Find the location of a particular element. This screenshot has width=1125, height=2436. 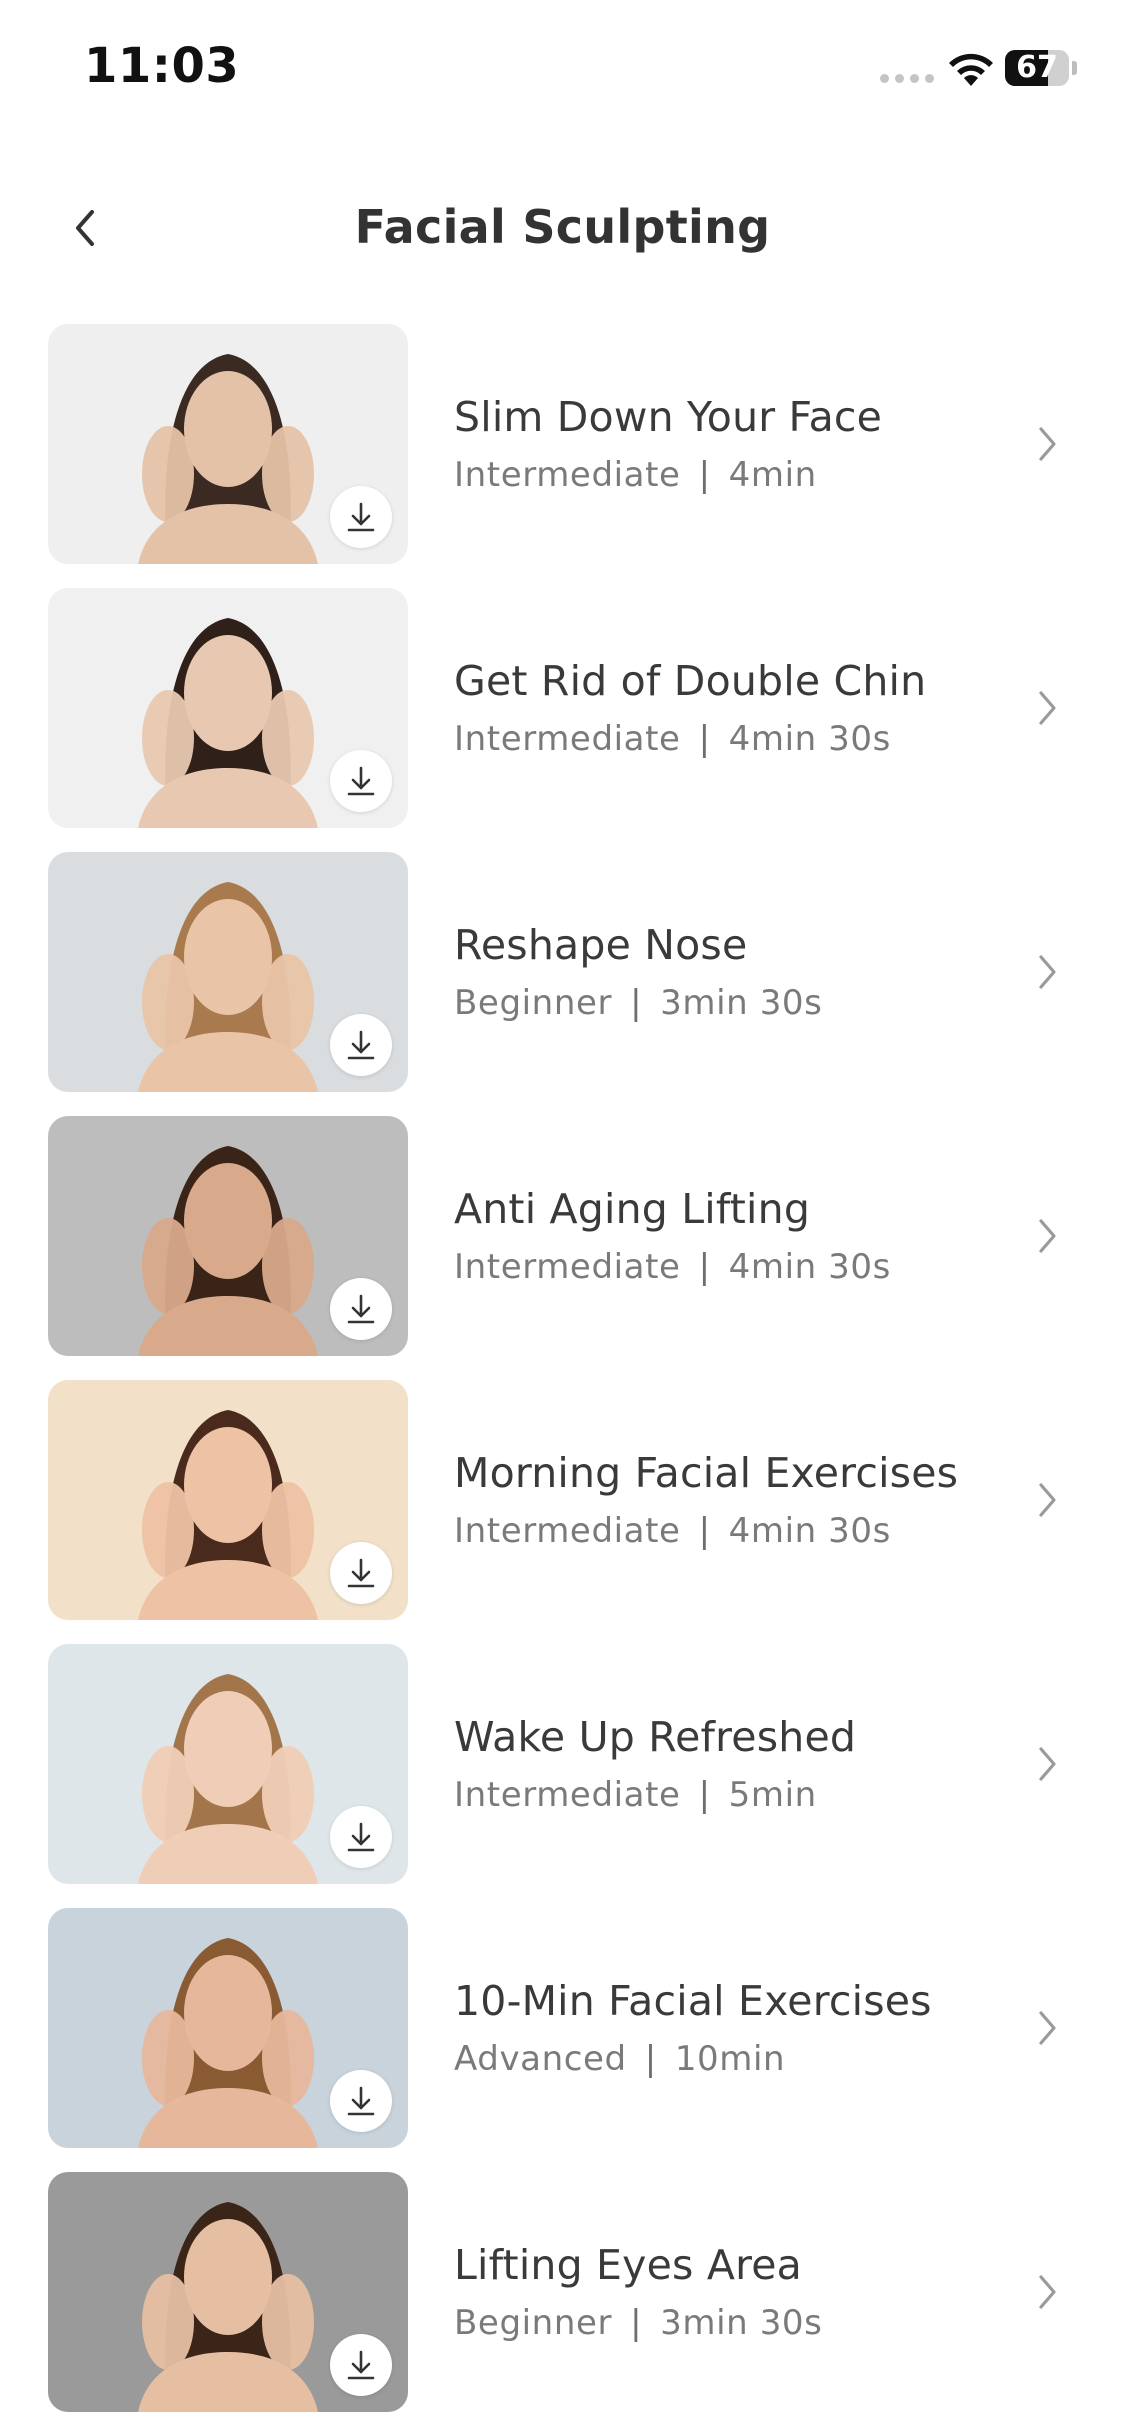

list-item-8: Lifting Eyes Area Beginner | 3min 30s is located at coordinates (563, 2292).